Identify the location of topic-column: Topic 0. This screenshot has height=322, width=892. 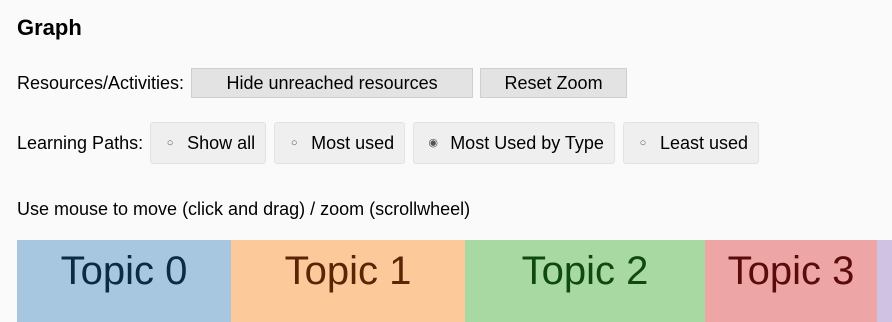
(124, 281).